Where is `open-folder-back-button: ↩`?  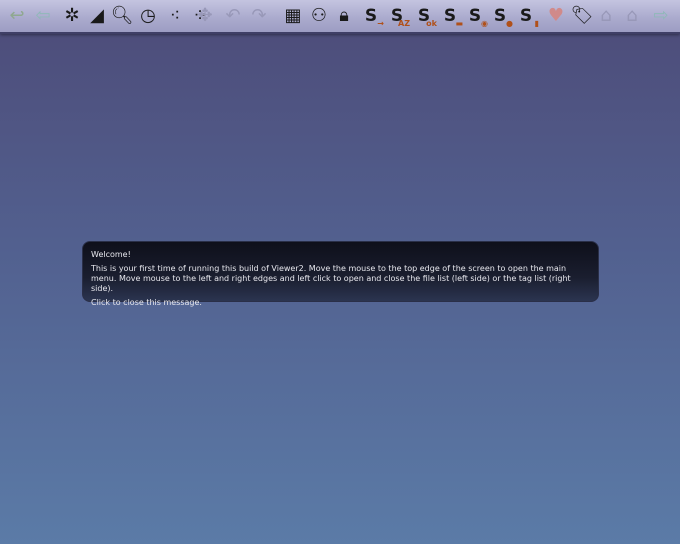
open-folder-back-button: ↩ is located at coordinates (17, 16).